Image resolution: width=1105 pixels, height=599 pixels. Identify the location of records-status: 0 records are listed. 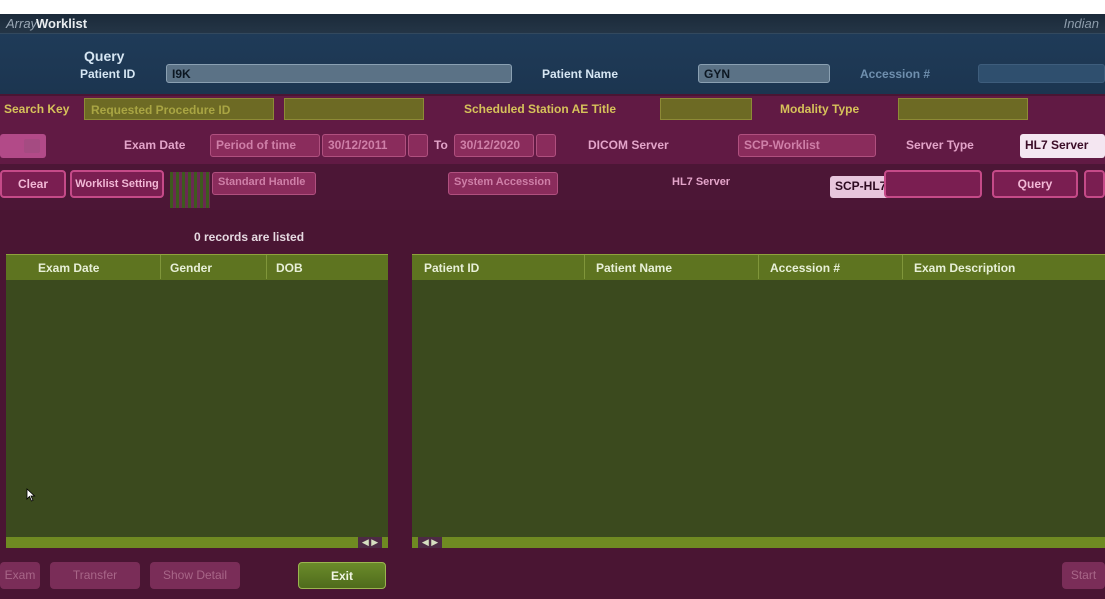
(249, 237).